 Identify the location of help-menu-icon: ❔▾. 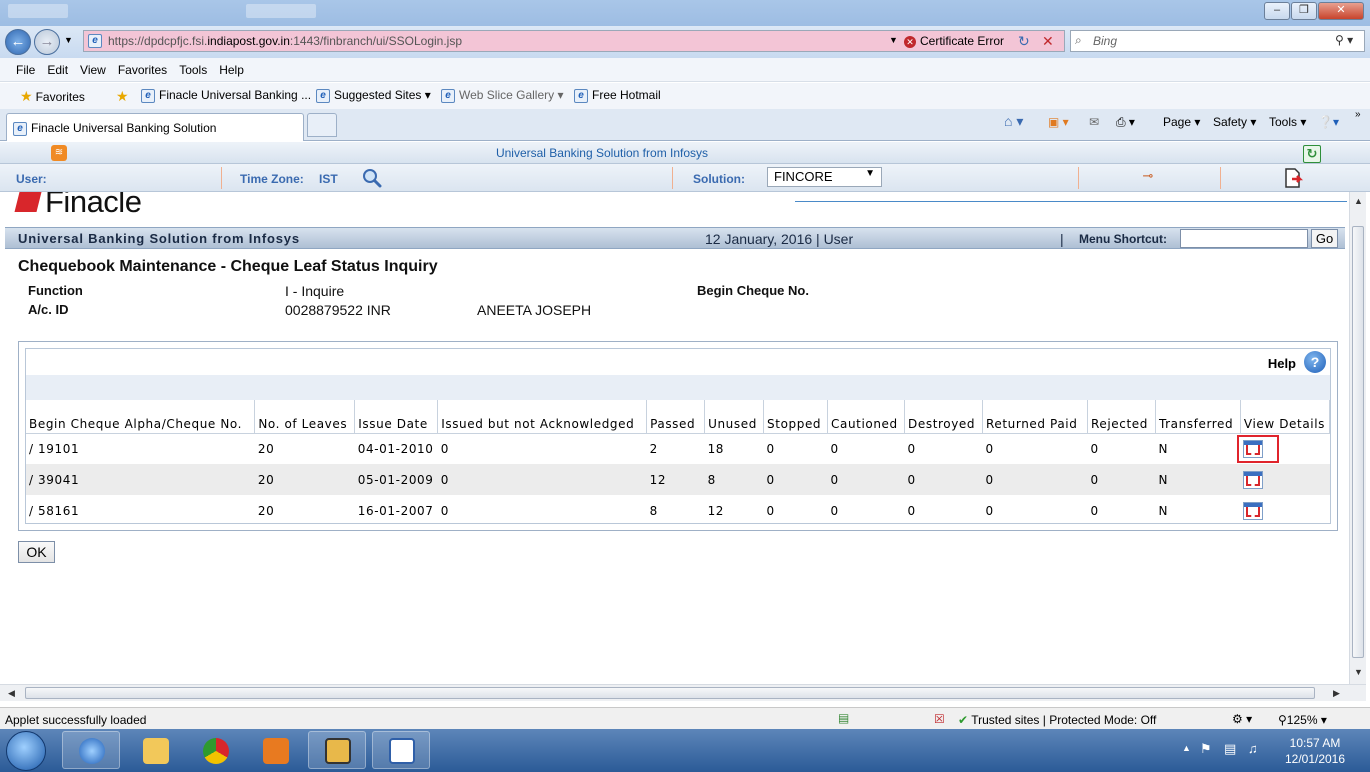
(1328, 122).